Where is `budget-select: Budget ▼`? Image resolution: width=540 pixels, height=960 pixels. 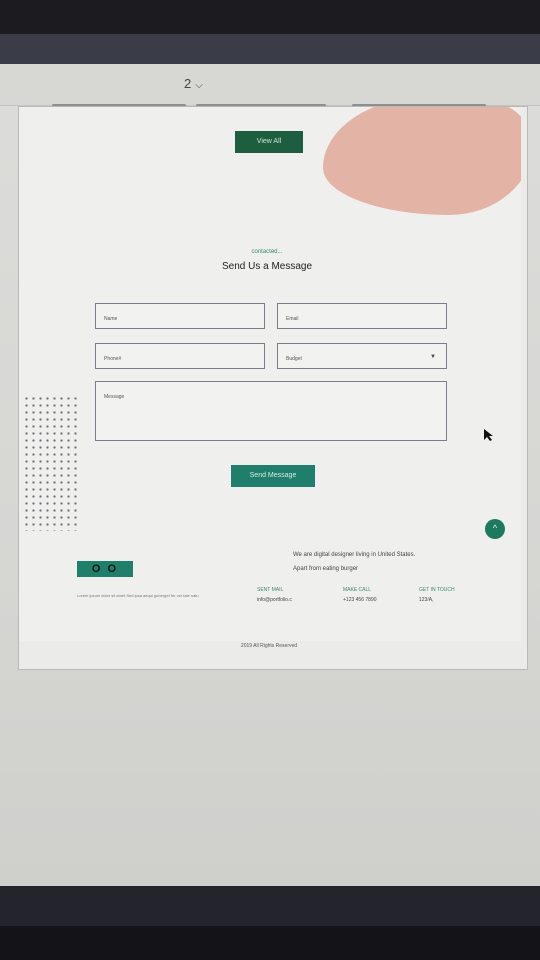 budget-select: Budget ▼ is located at coordinates (362, 356).